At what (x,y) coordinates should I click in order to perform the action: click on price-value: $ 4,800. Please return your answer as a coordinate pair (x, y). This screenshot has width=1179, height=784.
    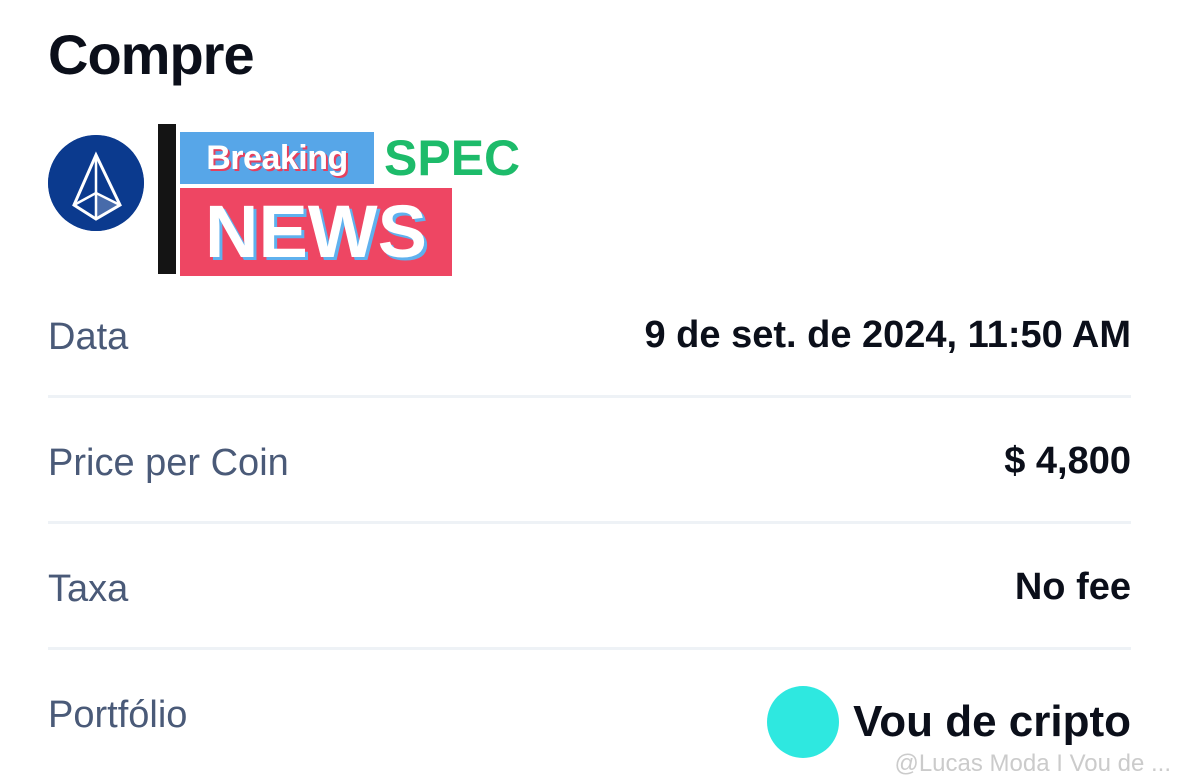
    Looking at the image, I should click on (1067, 461).